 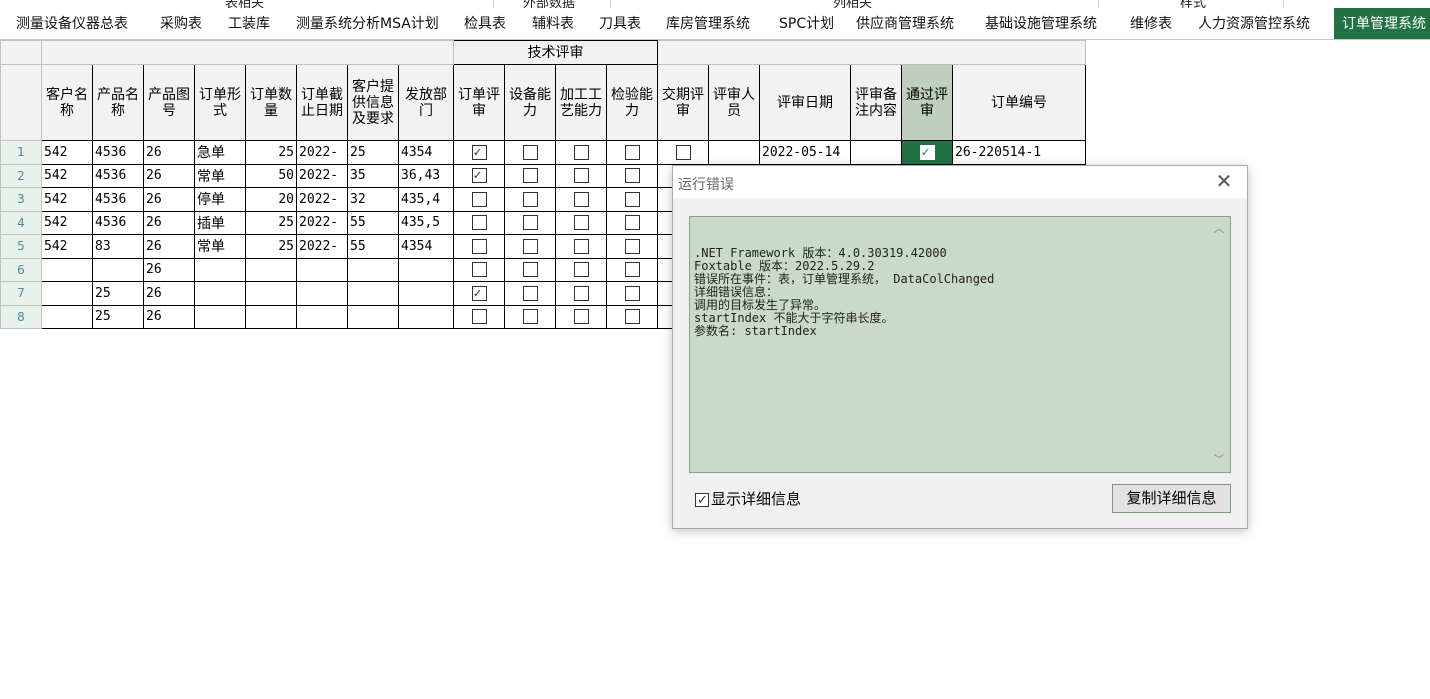 What do you see at coordinates (220, 199) in the screenshot?
I see `cell-order-form: 停单` at bounding box center [220, 199].